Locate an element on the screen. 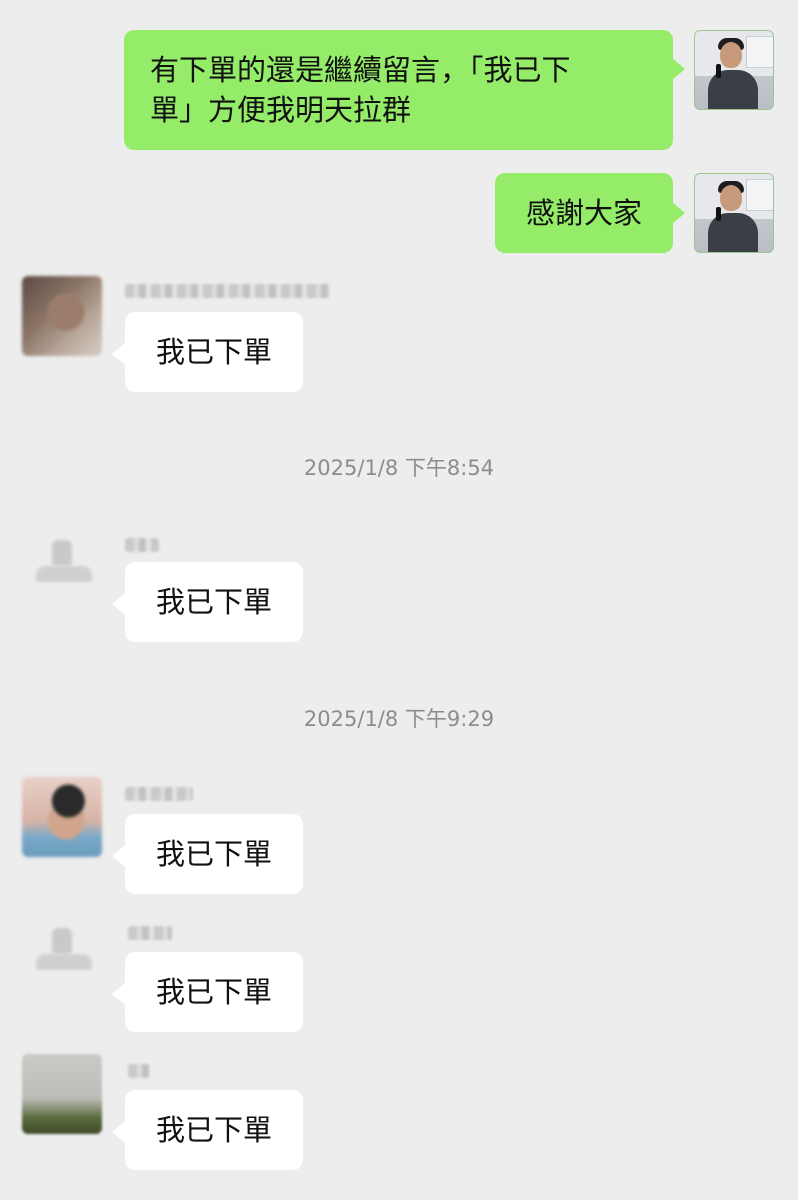 This screenshot has height=1200, width=798. message-text: 單」方便我明天拉群 is located at coordinates (281, 110).